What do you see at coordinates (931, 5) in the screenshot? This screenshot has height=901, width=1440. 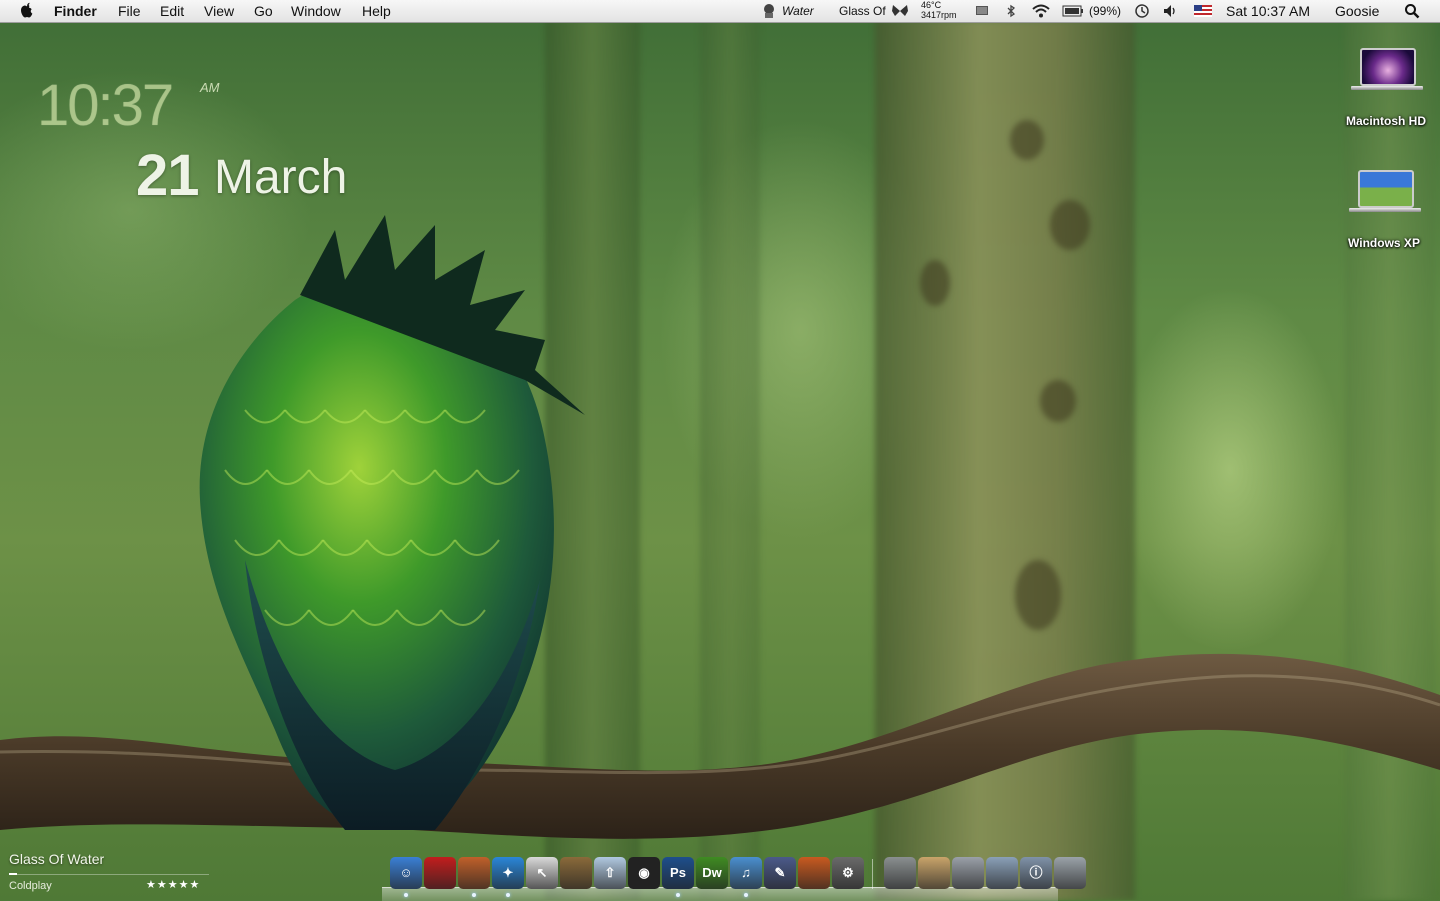 I see `temperature-value: 46°C` at bounding box center [931, 5].